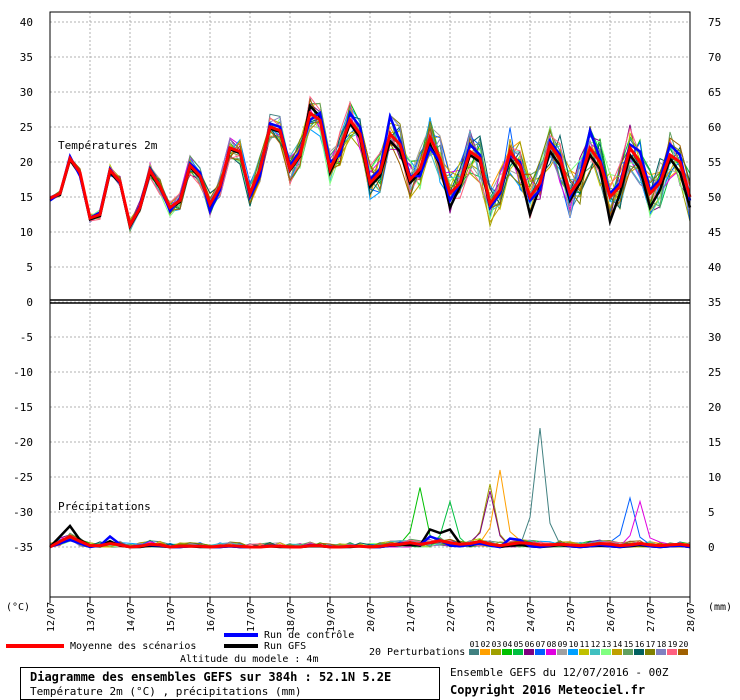 The image size is (740, 700). I want to click on right-tick-label: 60, so click(714, 127).